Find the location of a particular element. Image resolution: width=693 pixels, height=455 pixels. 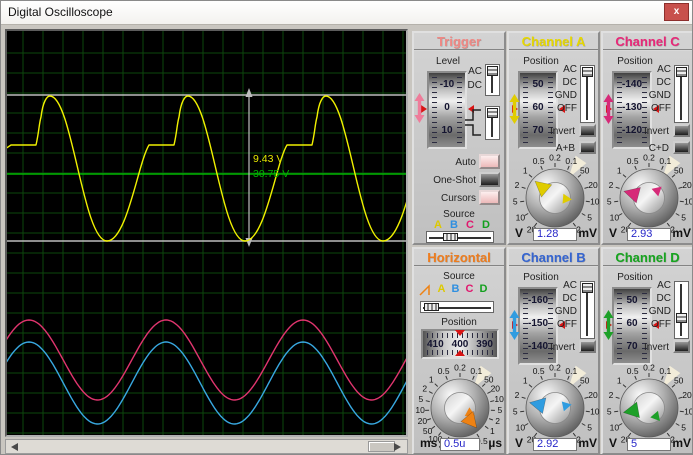

position-marker-top is located at coordinates (460, 333).